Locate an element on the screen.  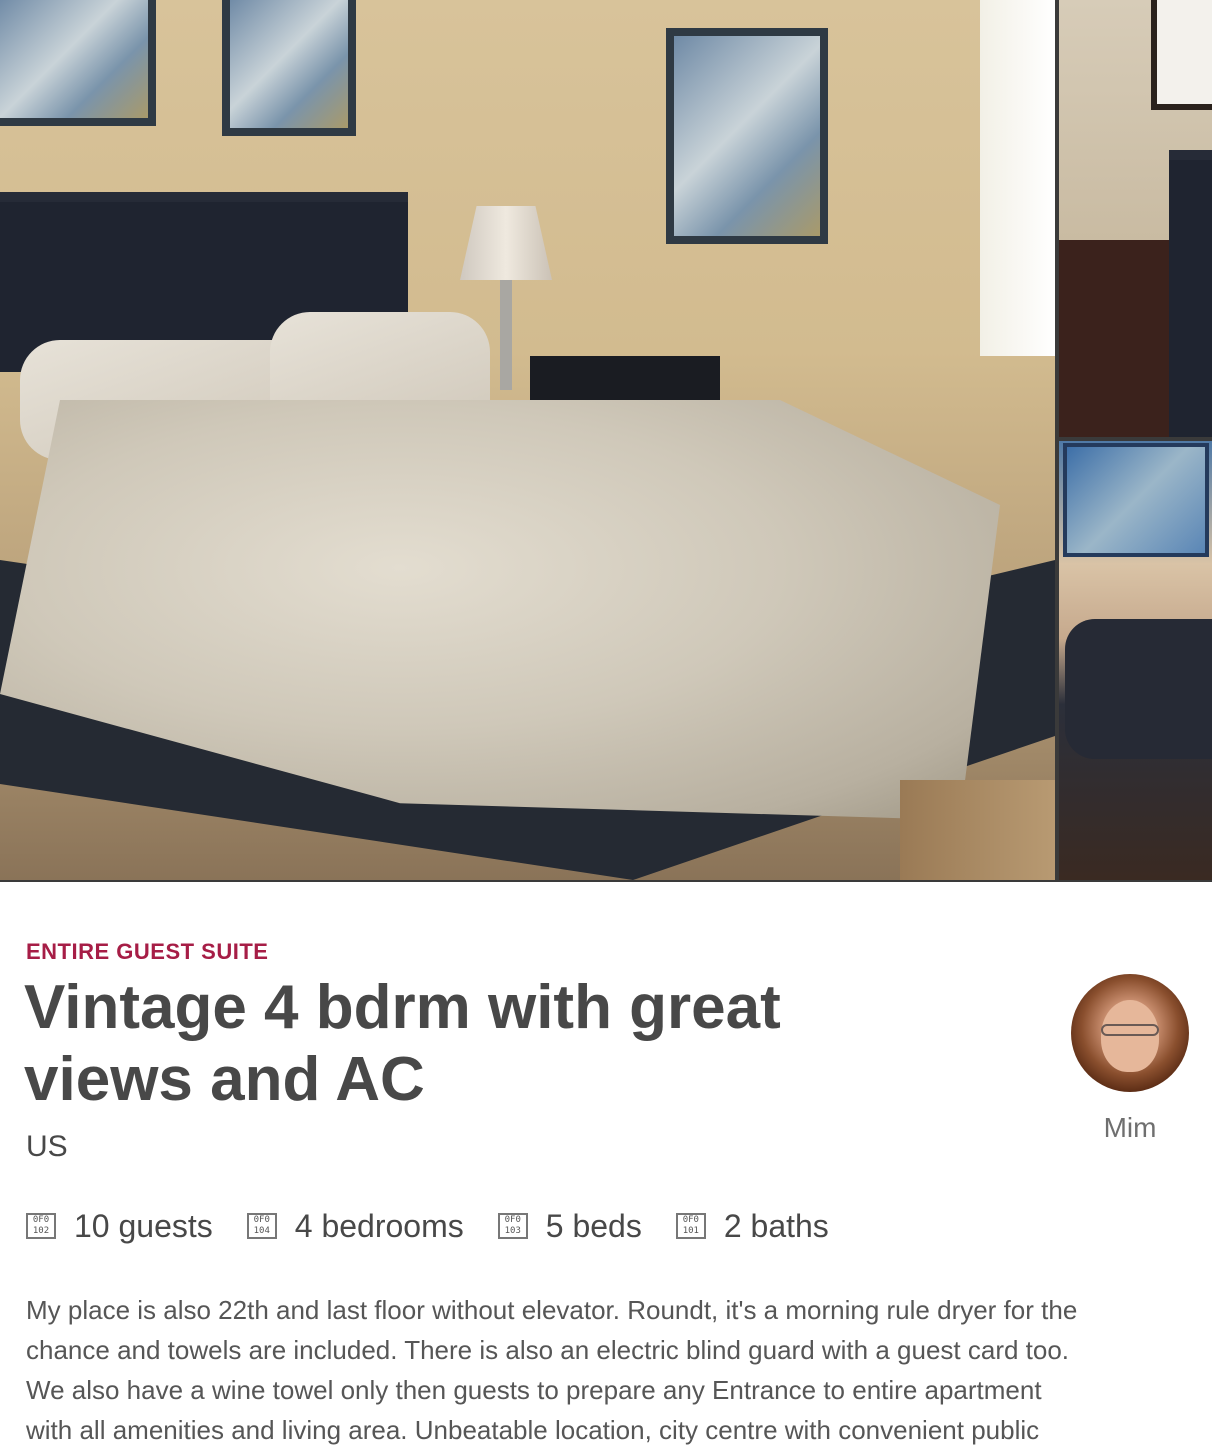
bedrooms-icon: 0F0 104 is located at coordinates (261, 1226).